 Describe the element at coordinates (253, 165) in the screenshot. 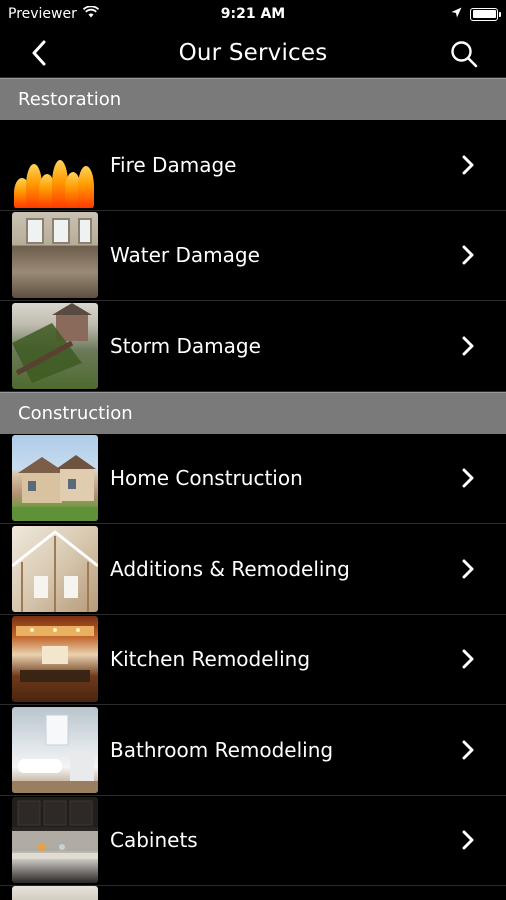

I see `list-item-fire-damage: Fire Damage` at that location.